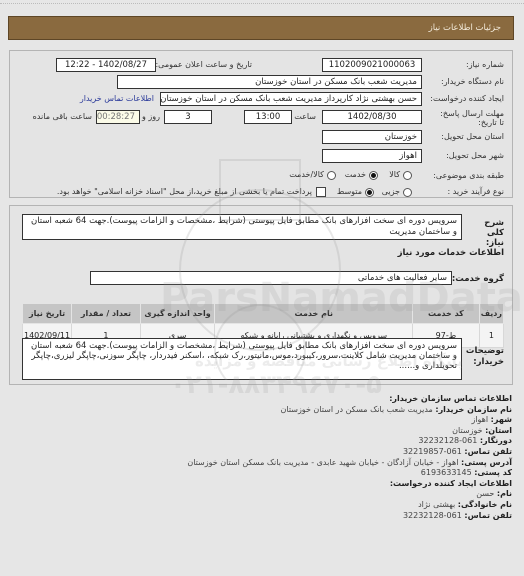 This screenshot has width=524, height=576. I want to click on service-group-field: سایر فعالیت های خدماتی, so click(271, 278).